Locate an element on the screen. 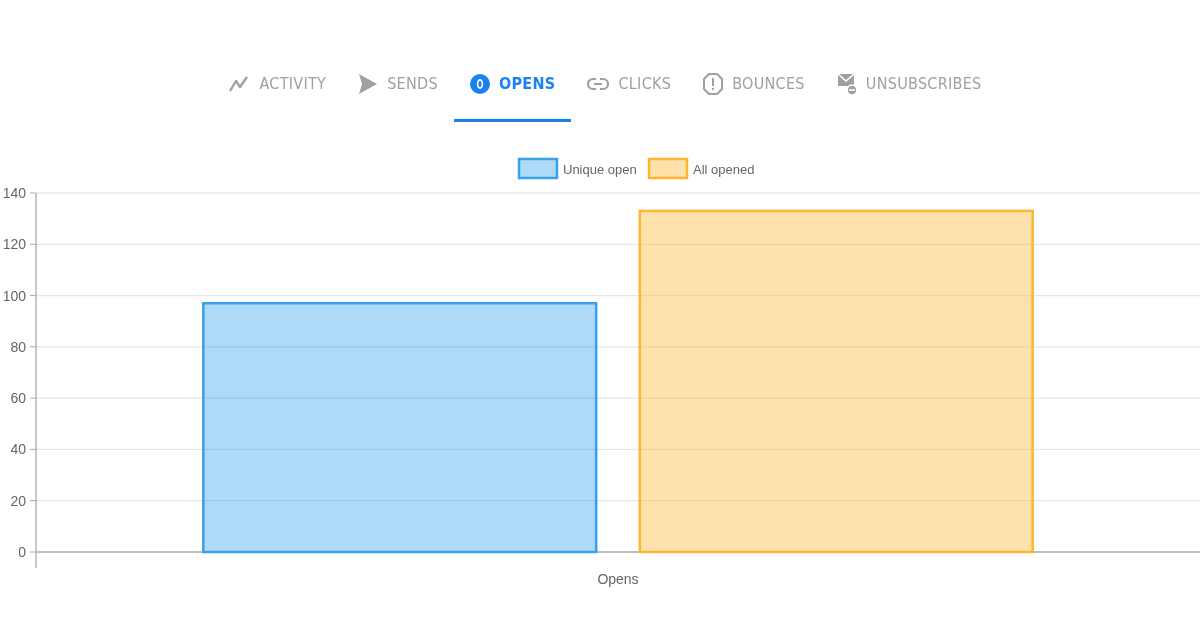 This screenshot has width=1200, height=628. warning-octagon-icon is located at coordinates (713, 83).